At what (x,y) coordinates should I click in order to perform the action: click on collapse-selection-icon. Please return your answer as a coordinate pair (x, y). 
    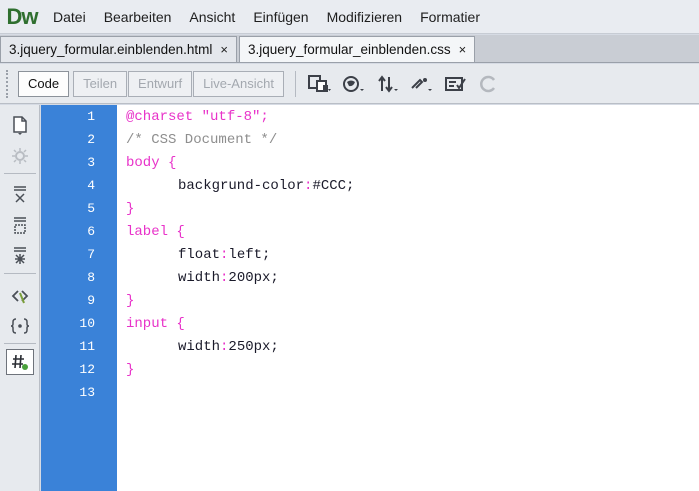
    Looking at the image, I should click on (20, 226).